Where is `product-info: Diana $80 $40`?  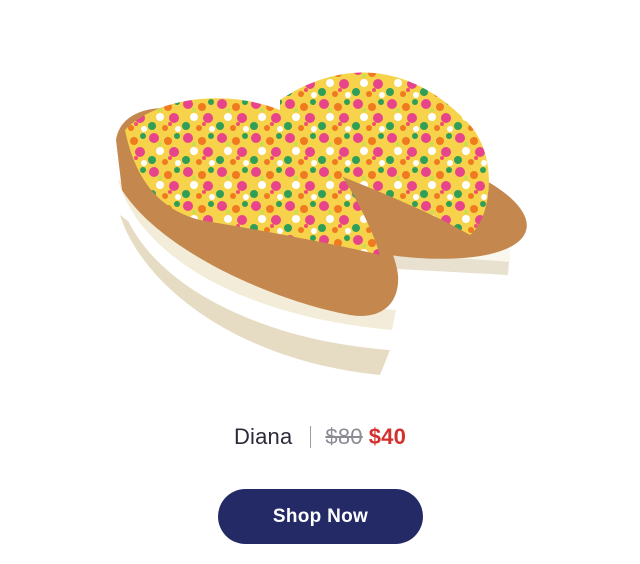 product-info: Diana $80 $40 is located at coordinates (320, 437).